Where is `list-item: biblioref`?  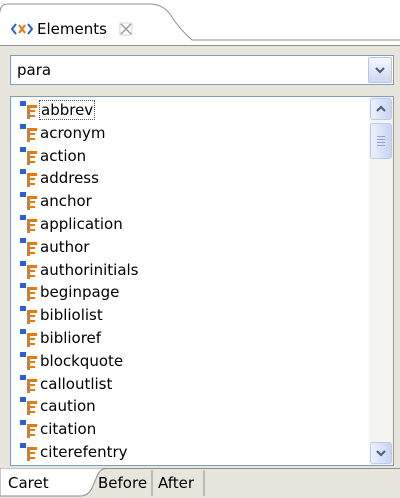 list-item: biblioref is located at coordinates (60, 338).